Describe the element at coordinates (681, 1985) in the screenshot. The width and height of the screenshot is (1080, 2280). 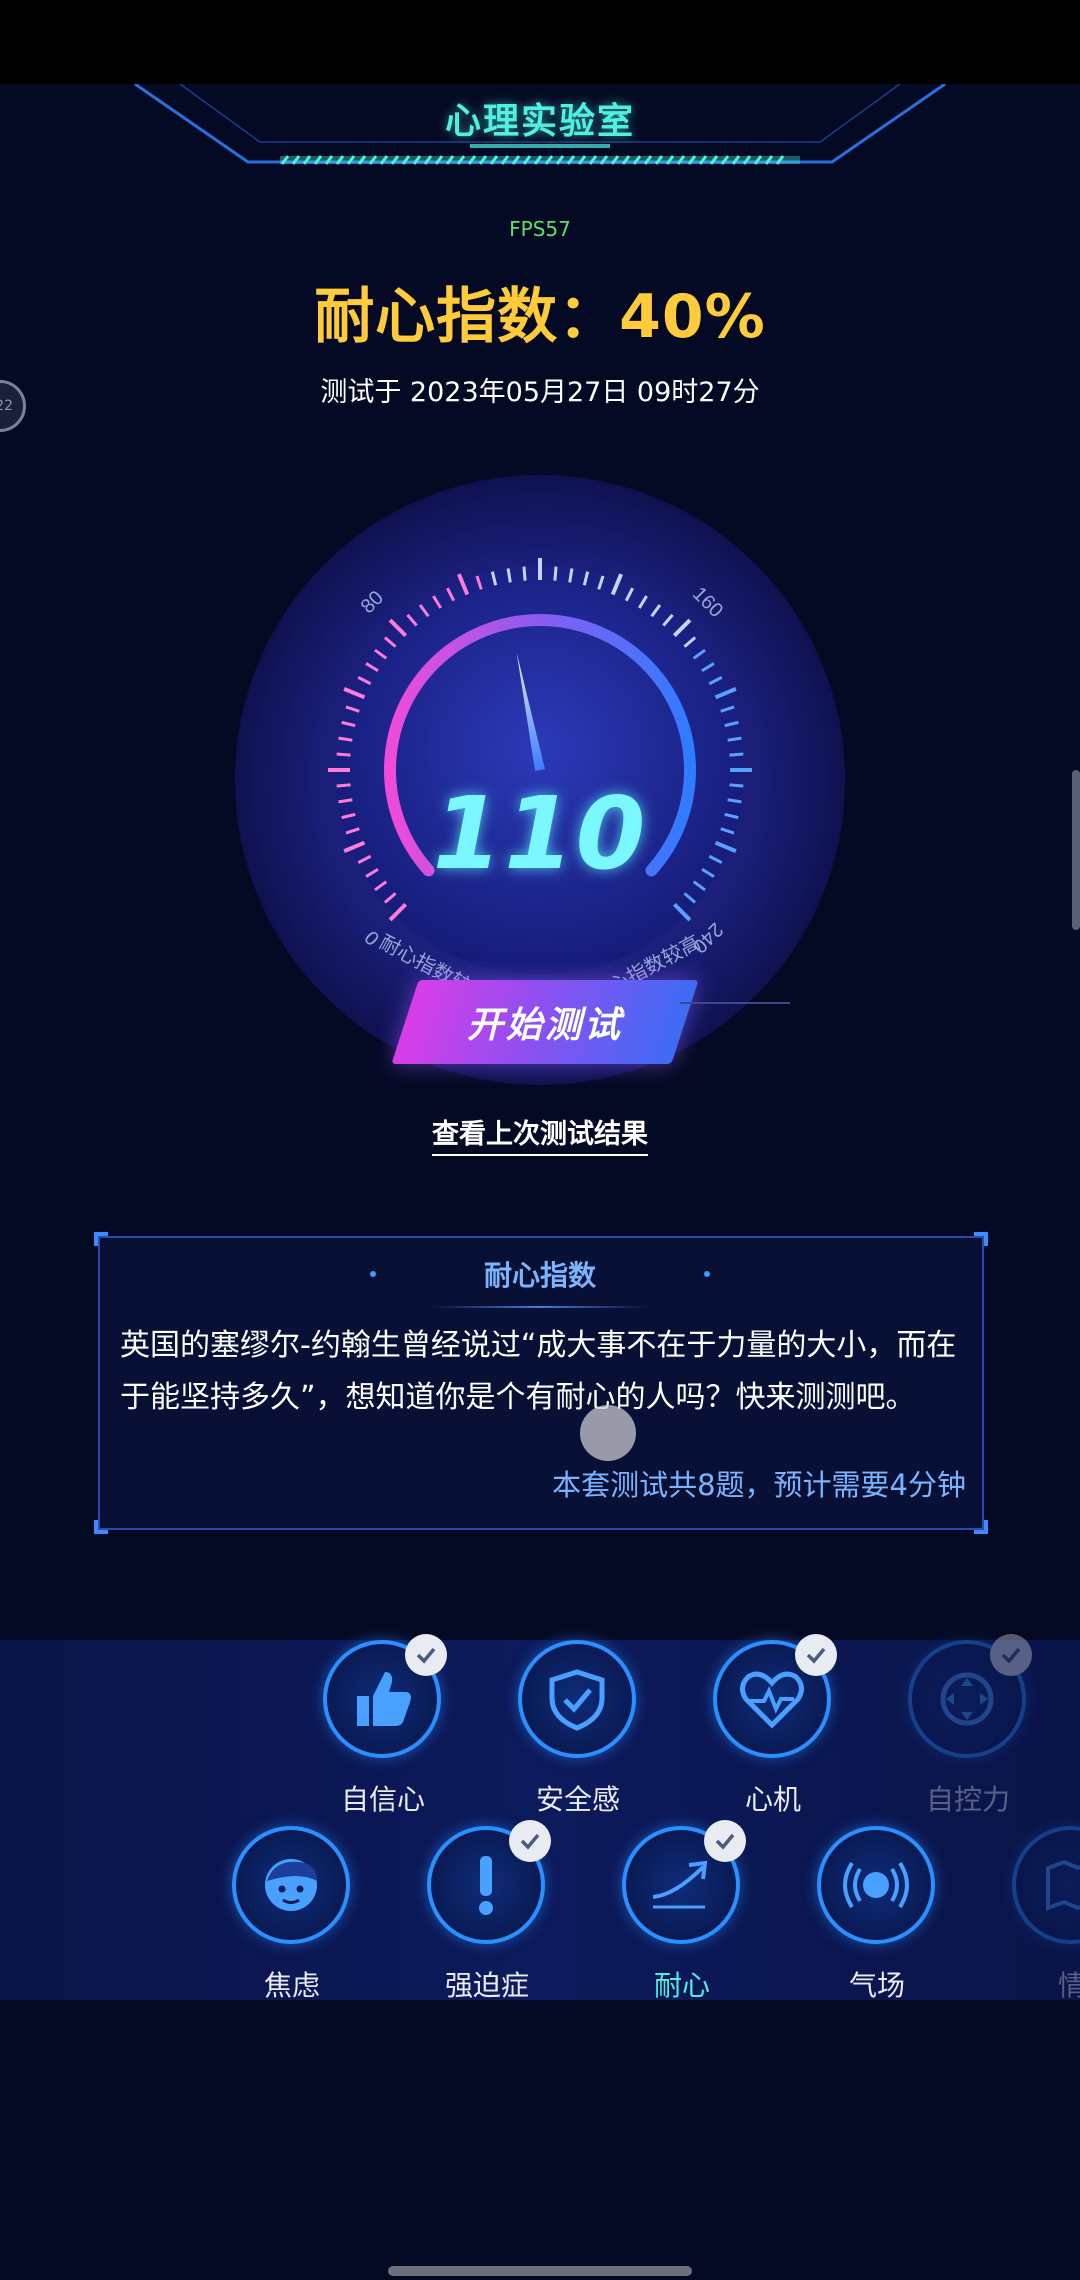
I see `test-label: 耐心` at that location.